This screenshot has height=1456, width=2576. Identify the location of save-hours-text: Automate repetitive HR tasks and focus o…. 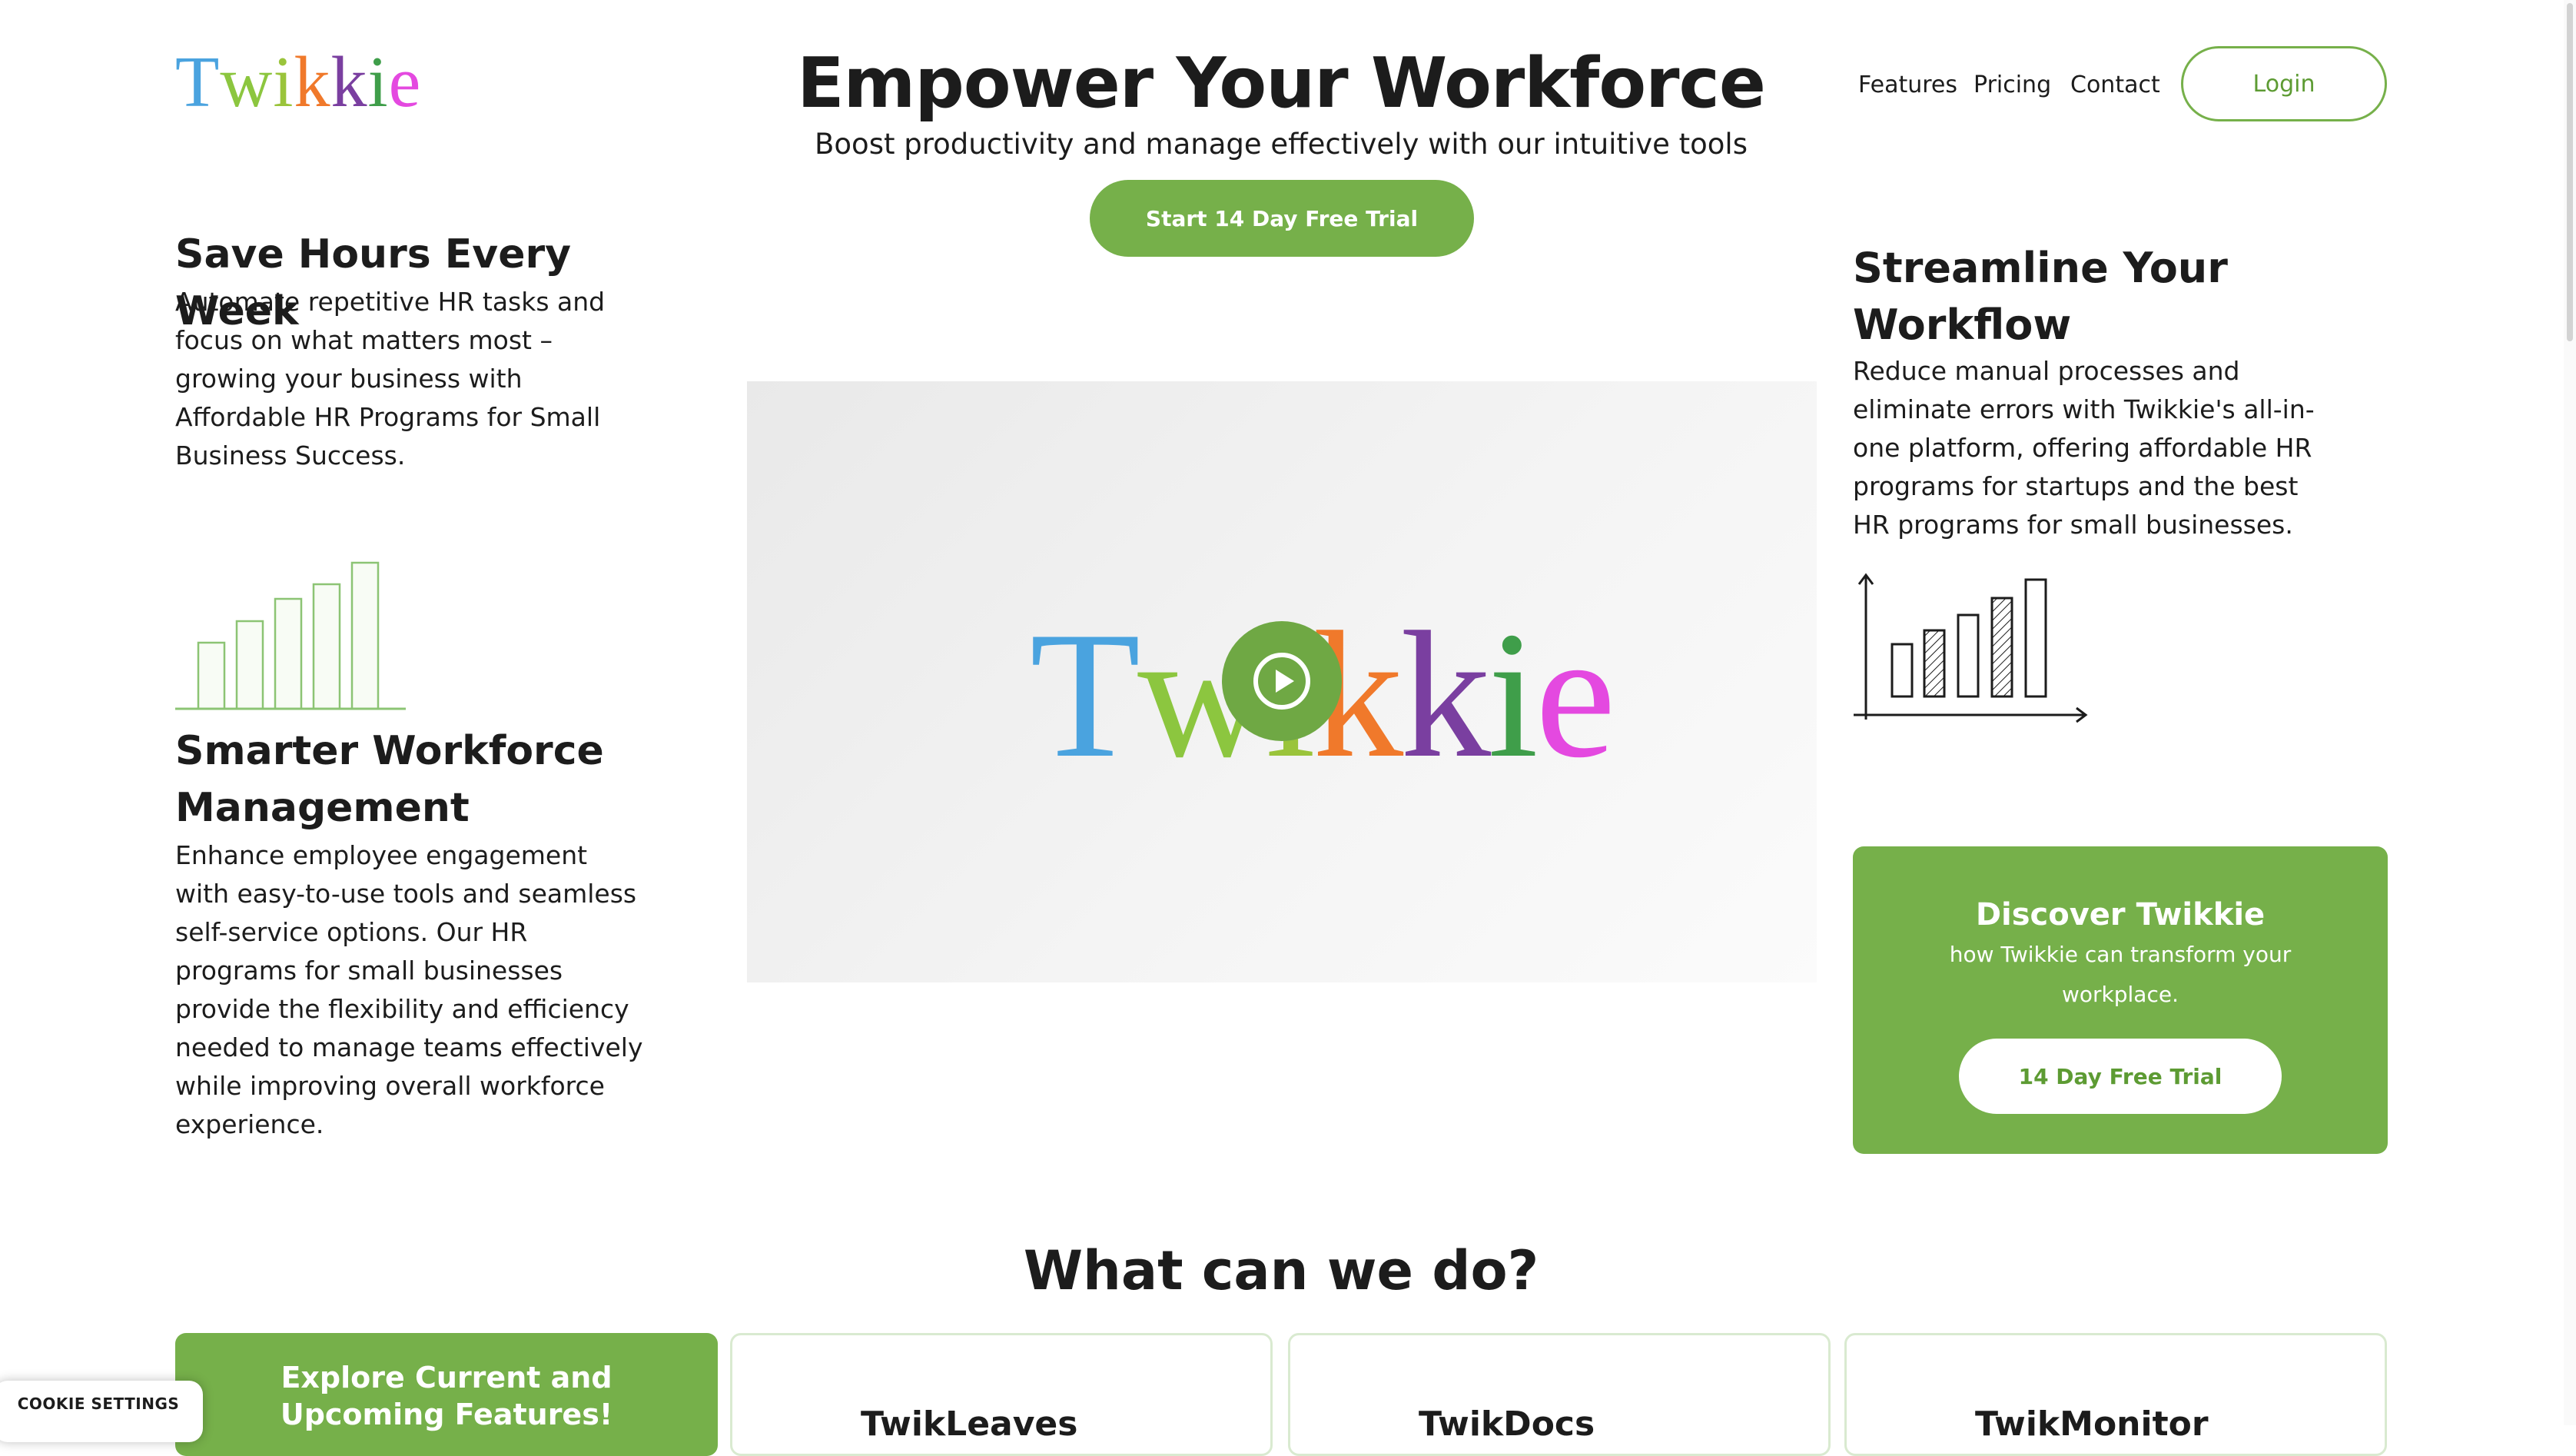
(390, 379).